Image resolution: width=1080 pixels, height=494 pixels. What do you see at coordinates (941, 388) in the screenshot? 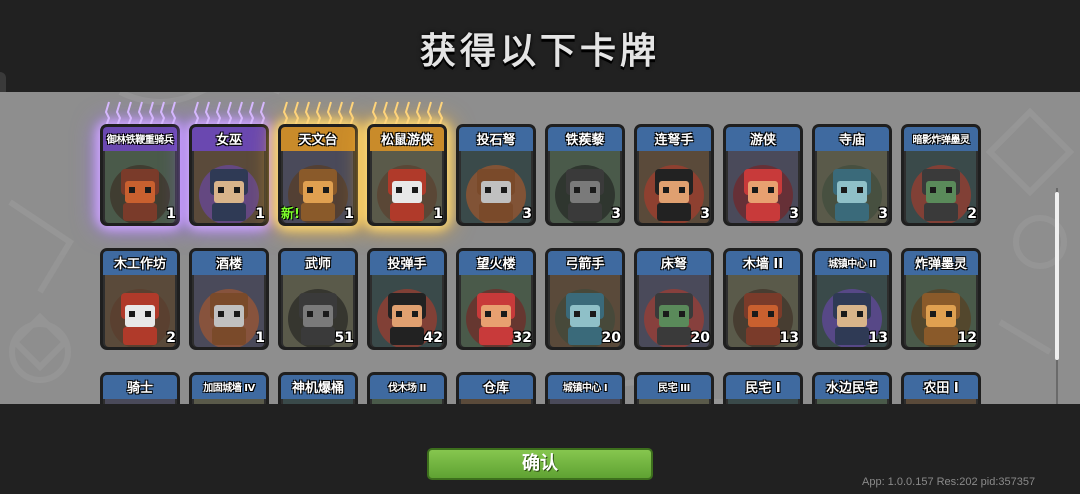
I see `card-name: 农田 I` at bounding box center [941, 388].